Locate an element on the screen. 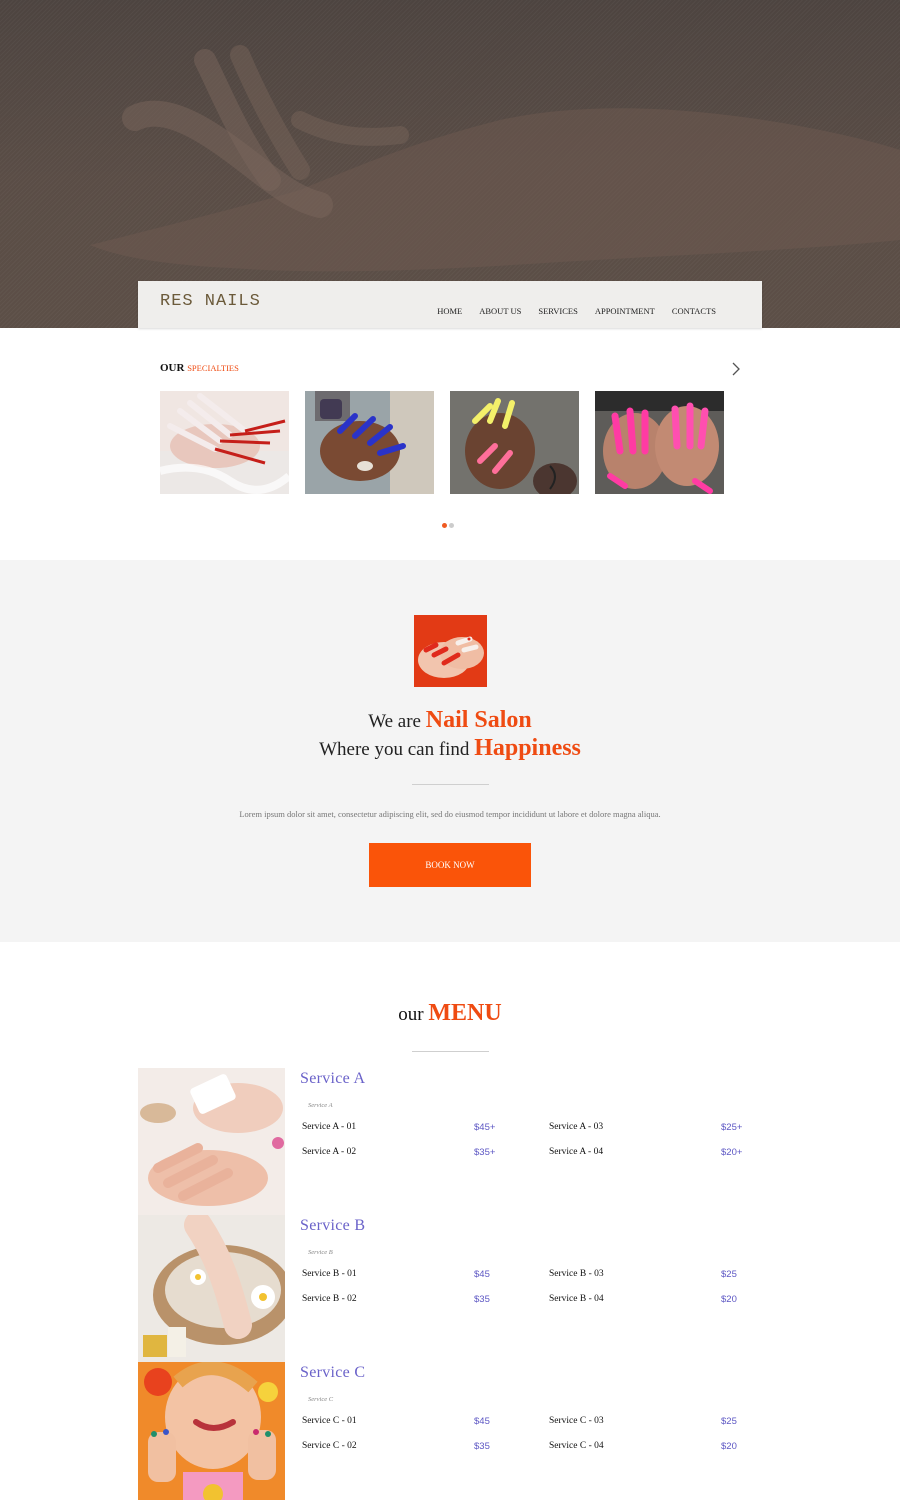  service-c-price-2: $35 is located at coordinates (482, 1446).